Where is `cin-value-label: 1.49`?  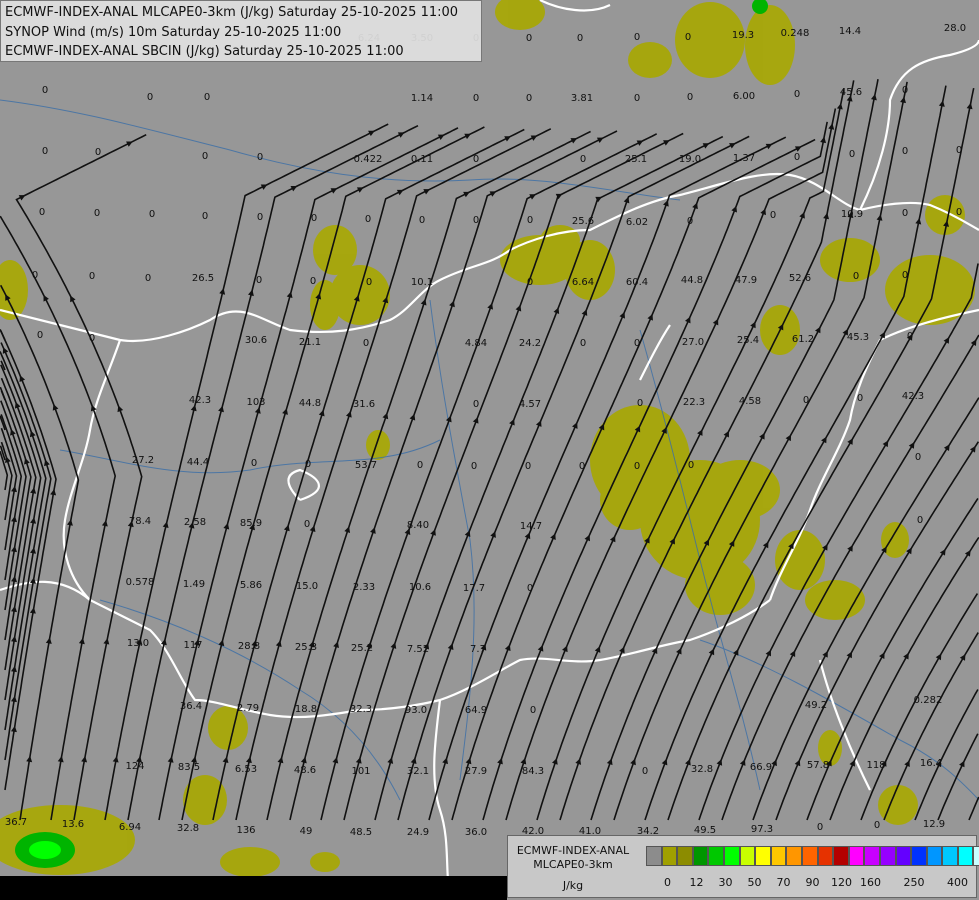 cin-value-label: 1.49 is located at coordinates (194, 584).